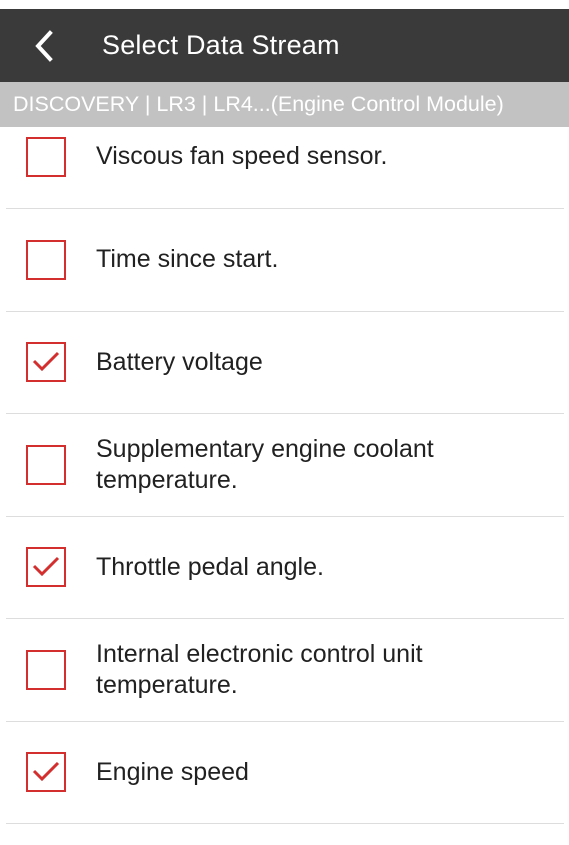 The height and width of the screenshot is (845, 569). Describe the element at coordinates (187, 259) in the screenshot. I see `item-label: Time since start.` at that location.